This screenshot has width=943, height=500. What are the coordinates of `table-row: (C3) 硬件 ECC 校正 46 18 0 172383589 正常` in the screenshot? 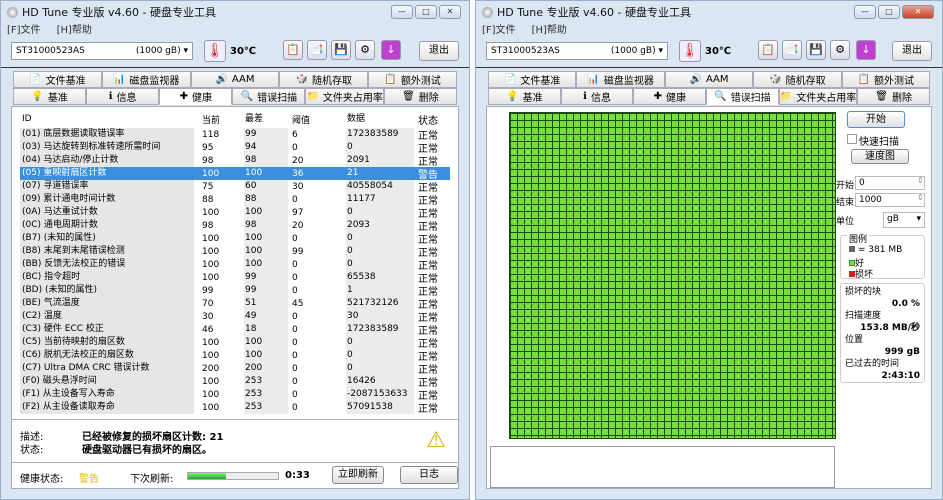 It's located at (235, 330).